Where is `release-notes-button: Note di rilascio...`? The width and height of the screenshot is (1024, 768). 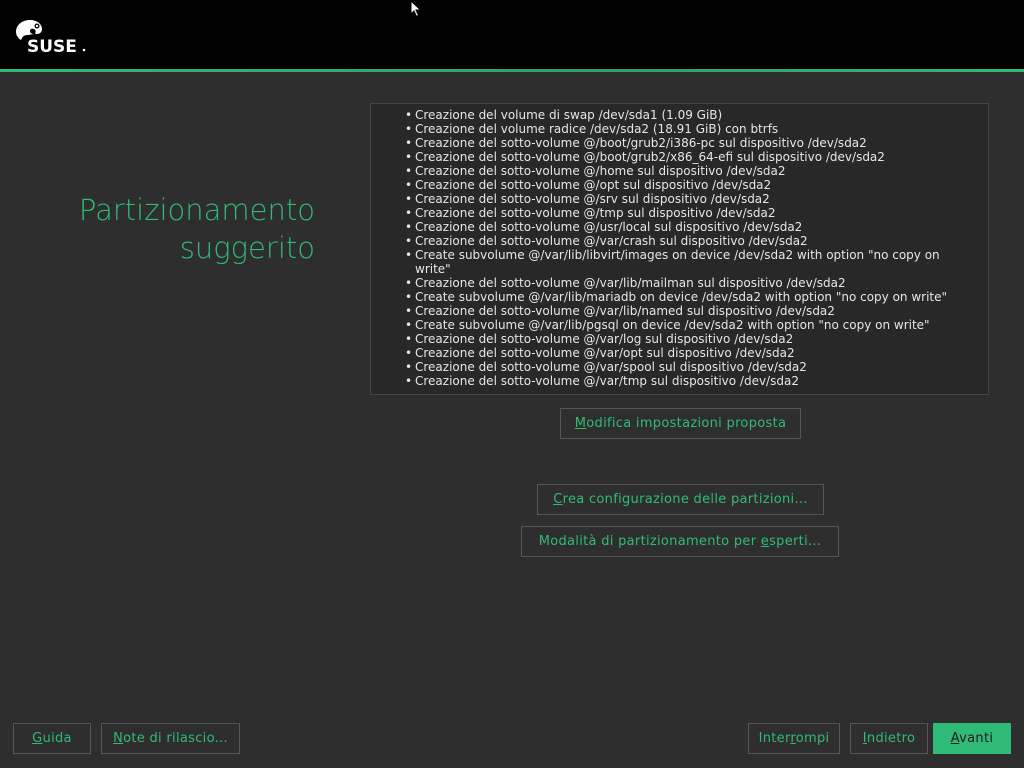 release-notes-button: Note di rilascio... is located at coordinates (170, 738).